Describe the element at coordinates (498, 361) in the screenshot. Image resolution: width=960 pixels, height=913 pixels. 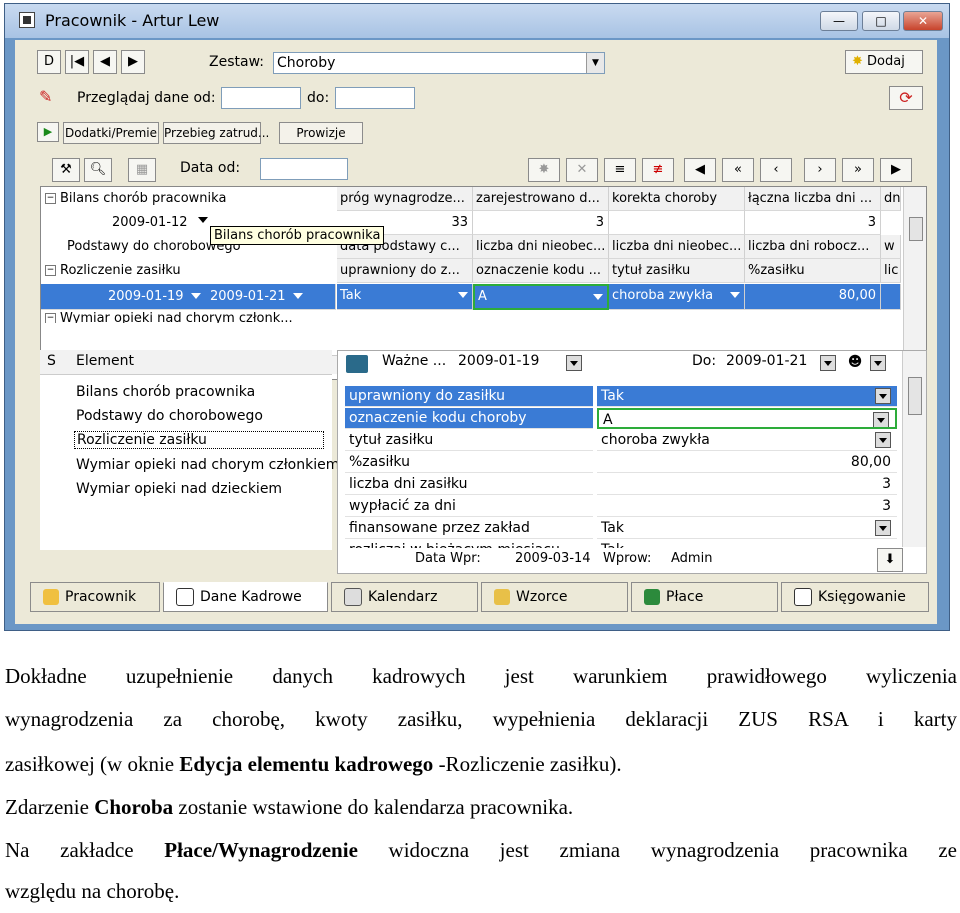
I see `valid-from-value: 2009-01-19` at that location.